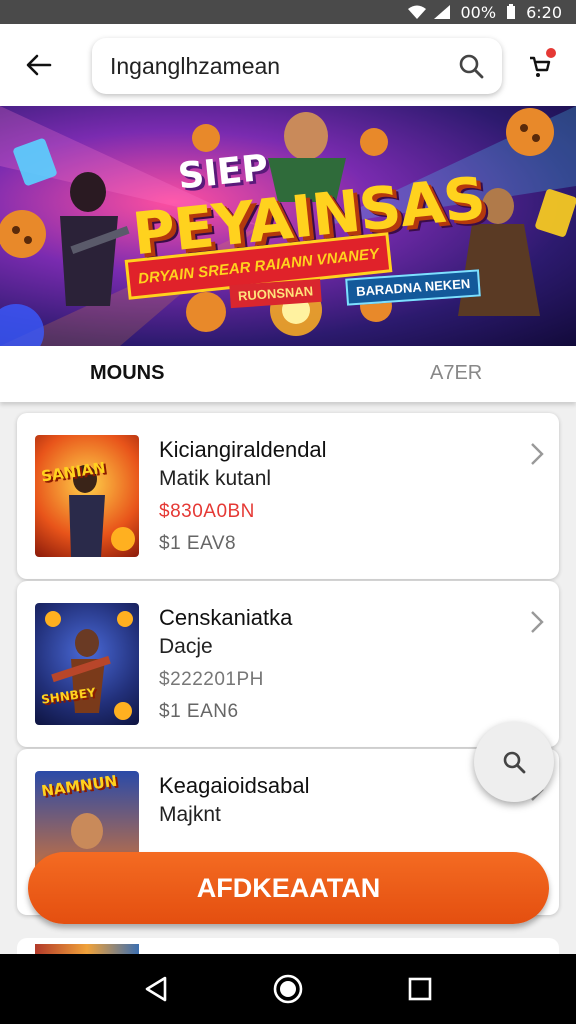 This screenshot has height=1024, width=576. I want to click on item-thumbnail: SANIAN, so click(87, 496).